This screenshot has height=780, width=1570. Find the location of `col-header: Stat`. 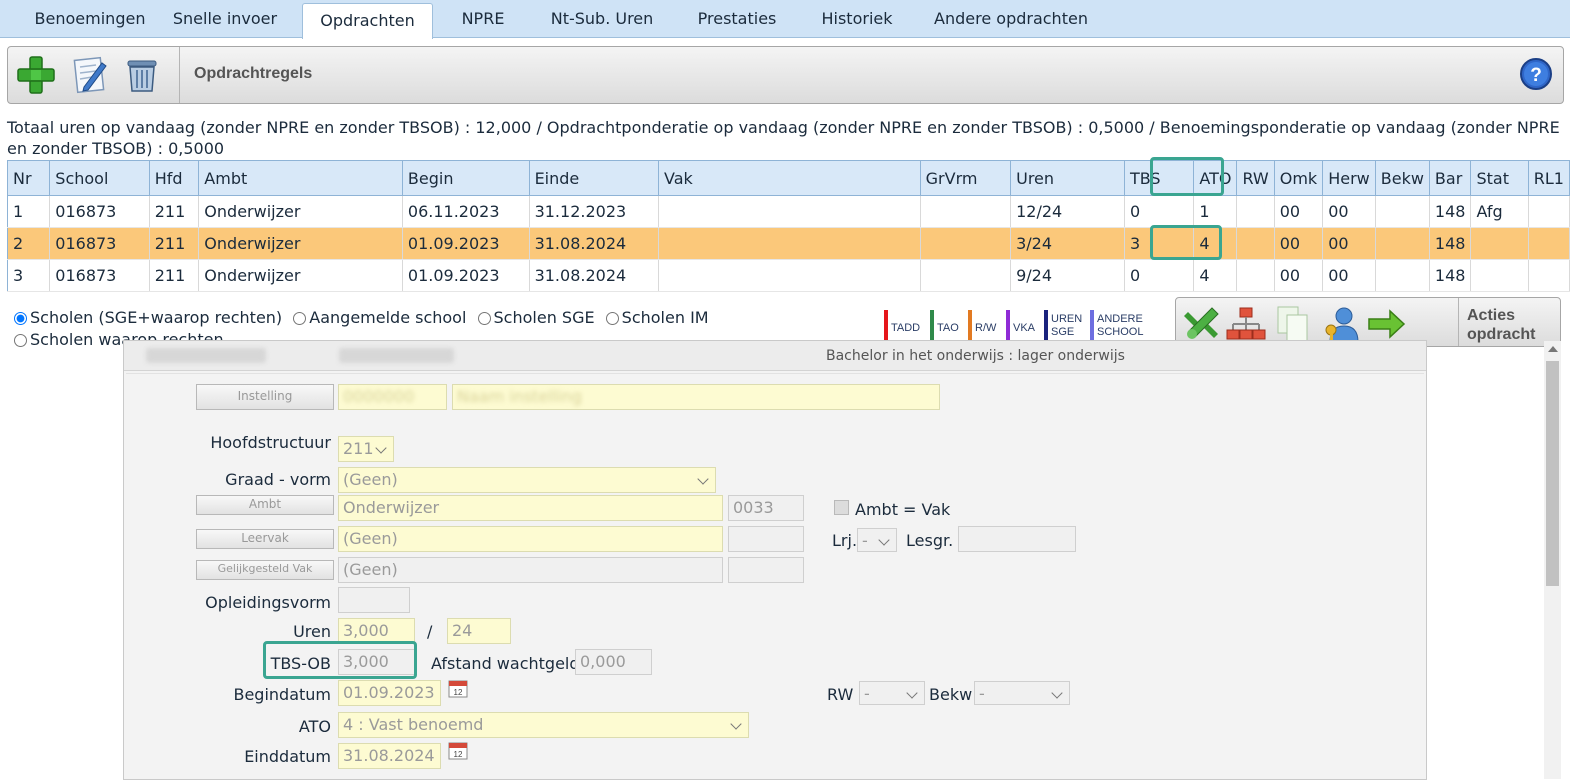

col-header: Stat is located at coordinates (1499, 178).